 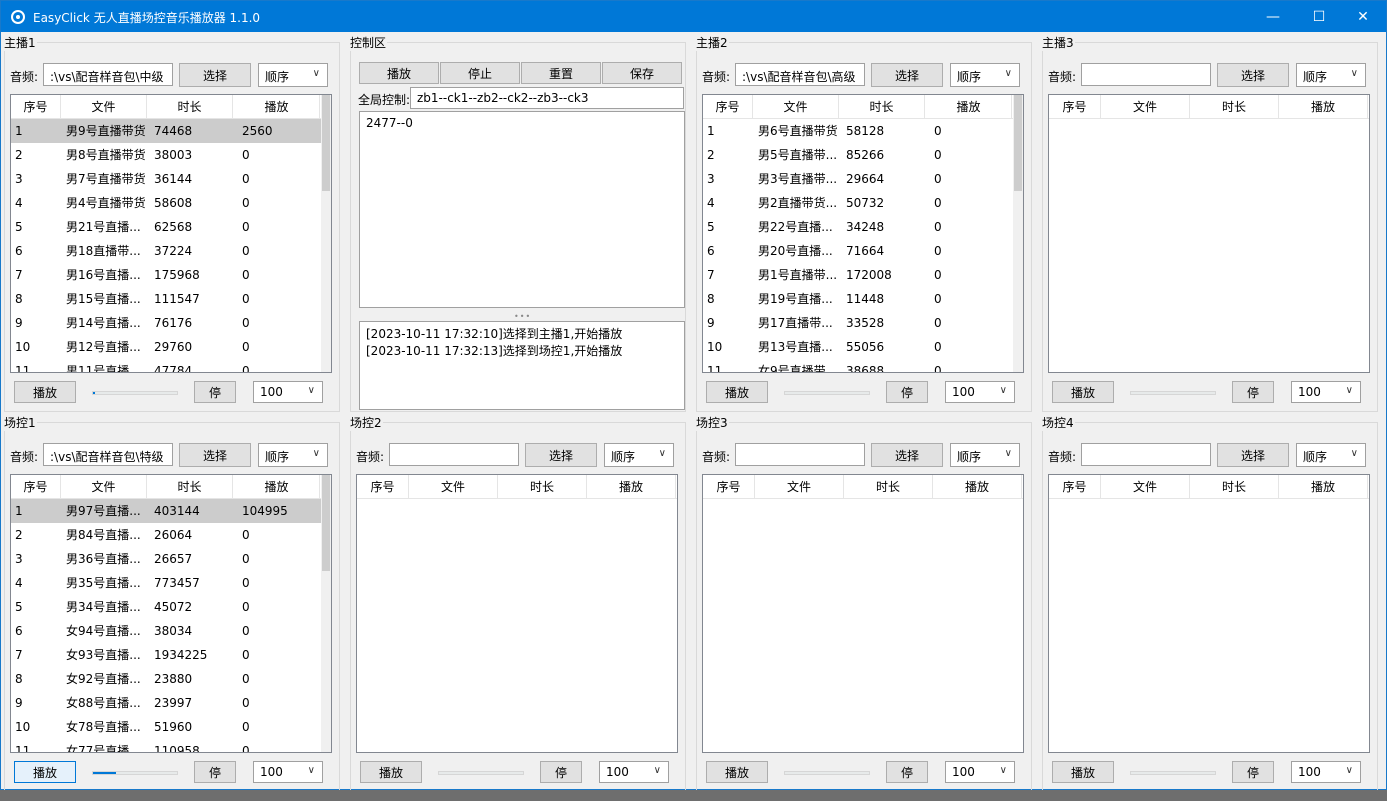 I want to click on table-row: 8 女92号直播... 23880 0, so click(x=166, y=679).